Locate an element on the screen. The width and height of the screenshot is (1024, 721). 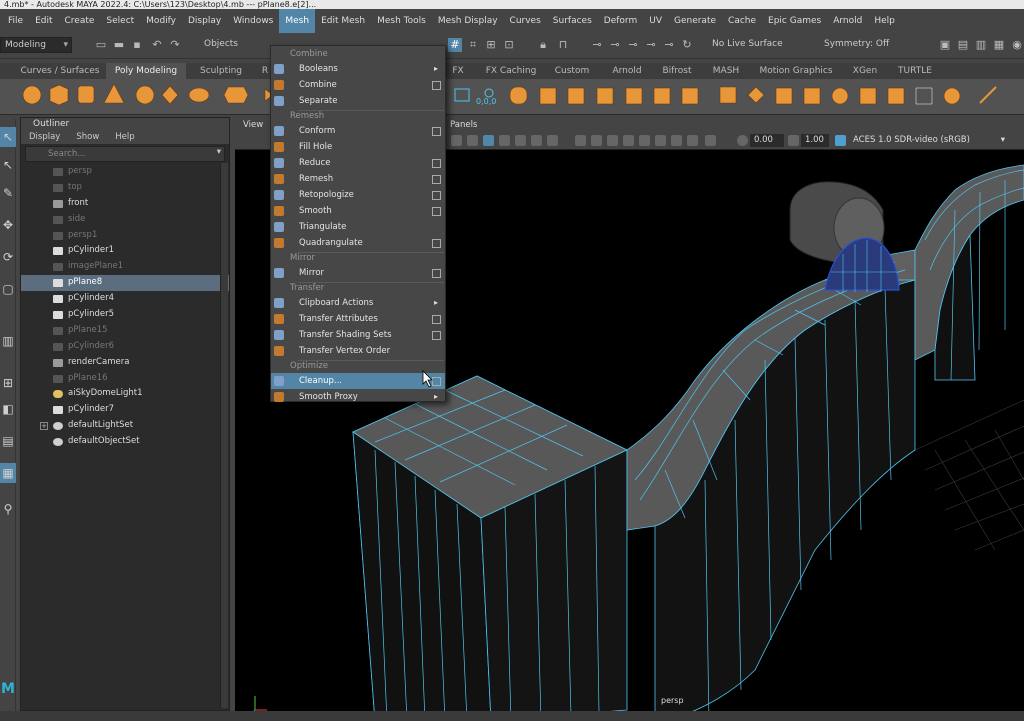
menu-select: Select is located at coordinates (120, 21).